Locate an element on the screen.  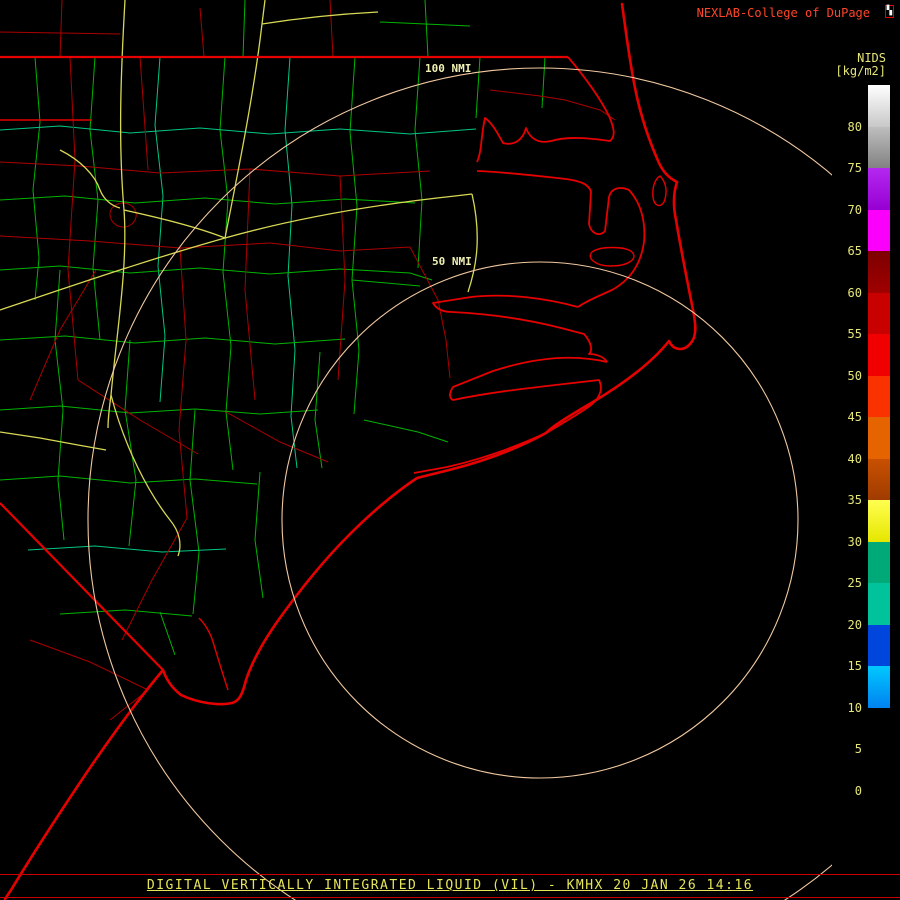
colorbar-units: [kg/m2] is located at coordinates (860, 71).